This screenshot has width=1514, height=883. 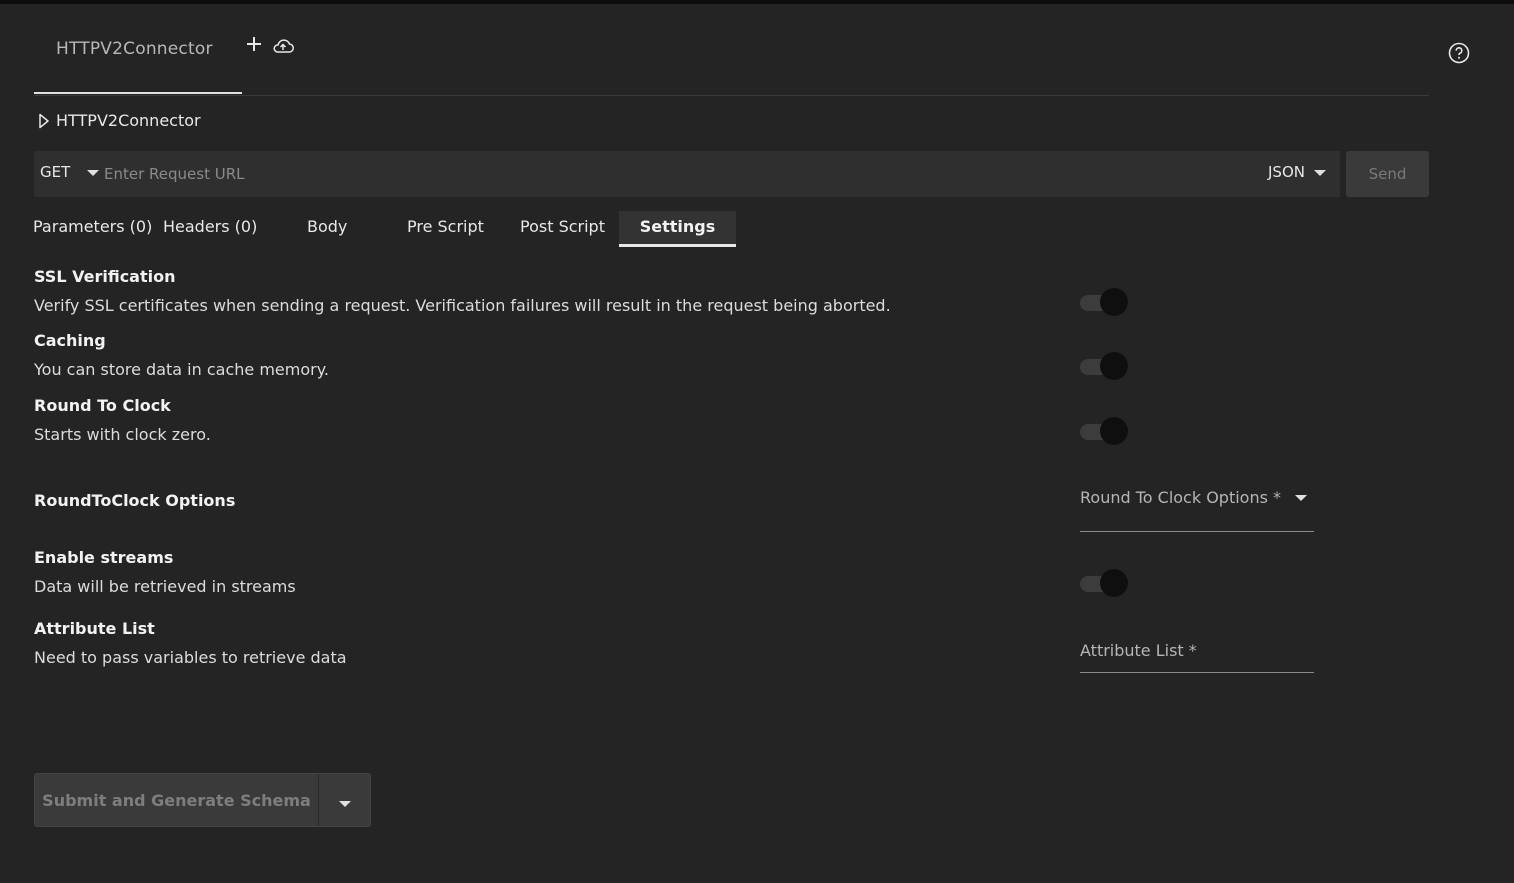 I want to click on request-bar: GET JSON, so click(x=687, y=174).